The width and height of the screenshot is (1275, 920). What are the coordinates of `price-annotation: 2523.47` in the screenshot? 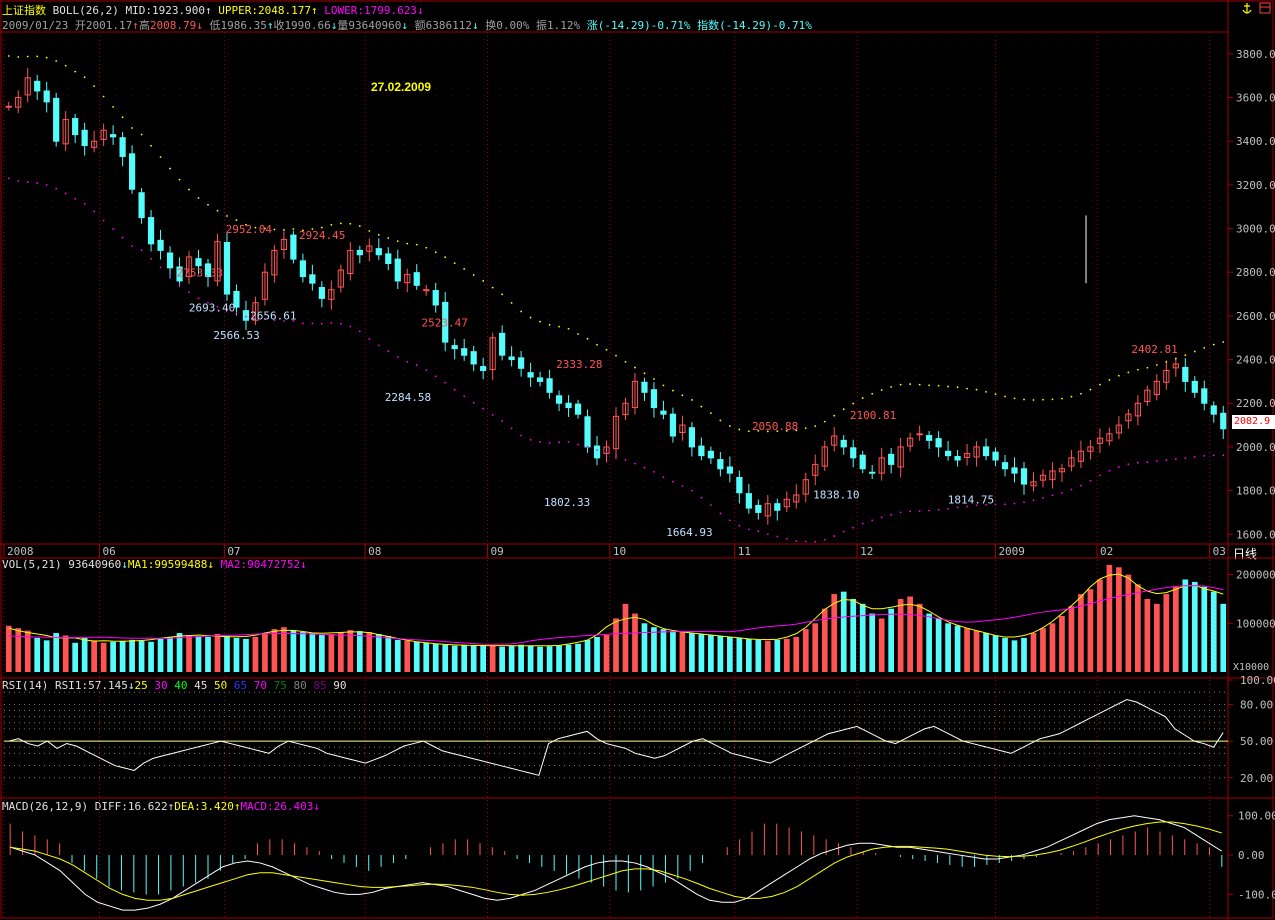 It's located at (444, 323).